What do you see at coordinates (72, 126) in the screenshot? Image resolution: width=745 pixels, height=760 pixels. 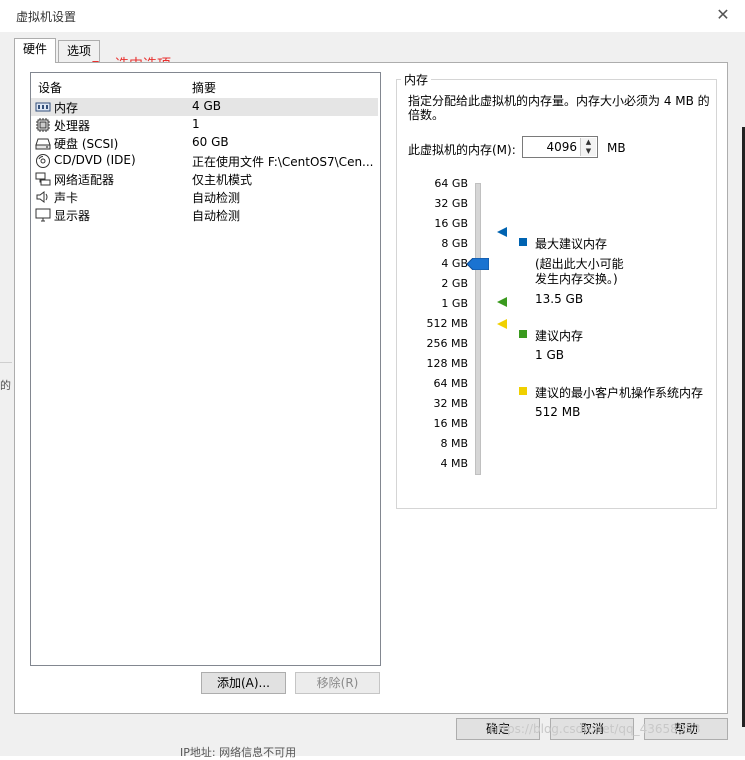 I see `device-name: 处理器` at bounding box center [72, 126].